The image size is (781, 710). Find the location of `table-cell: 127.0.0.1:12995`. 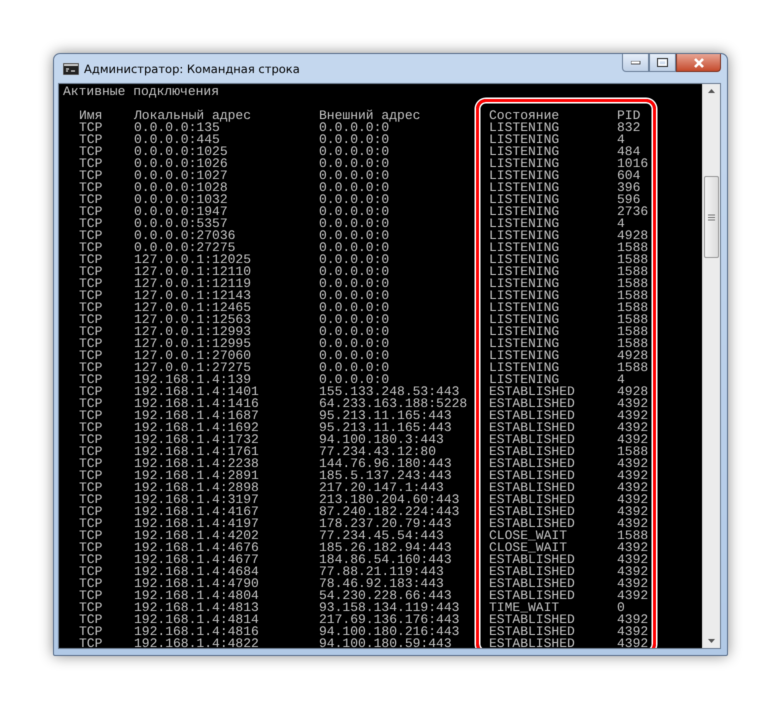

table-cell: 127.0.0.1:12995 is located at coordinates (193, 344).